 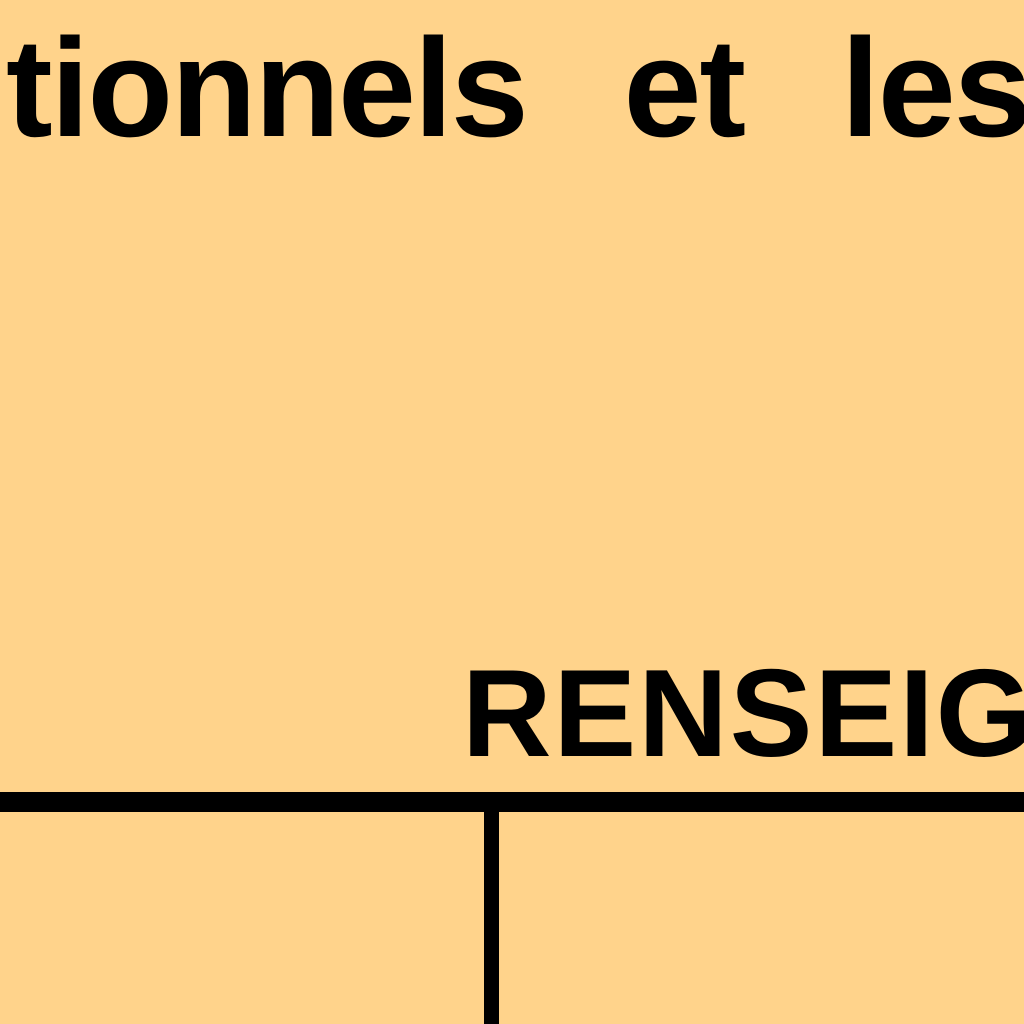 I want to click on section-heading: RENSEIGN, so click(x=743, y=714).